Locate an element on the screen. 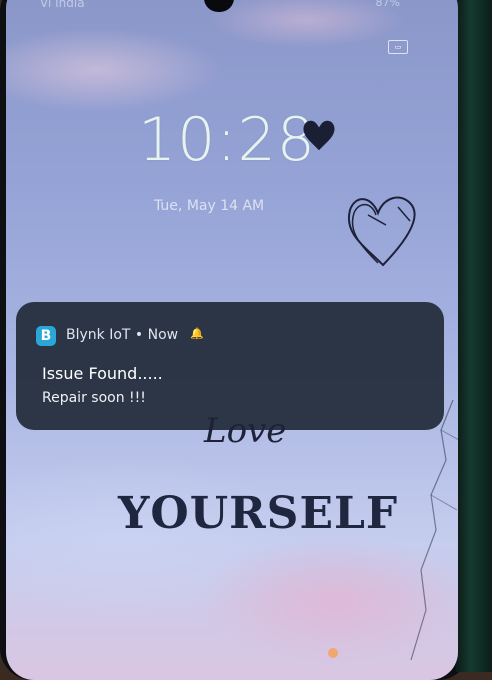 This screenshot has height=680, width=492. bell-icon: 🔔 is located at coordinates (197, 333).